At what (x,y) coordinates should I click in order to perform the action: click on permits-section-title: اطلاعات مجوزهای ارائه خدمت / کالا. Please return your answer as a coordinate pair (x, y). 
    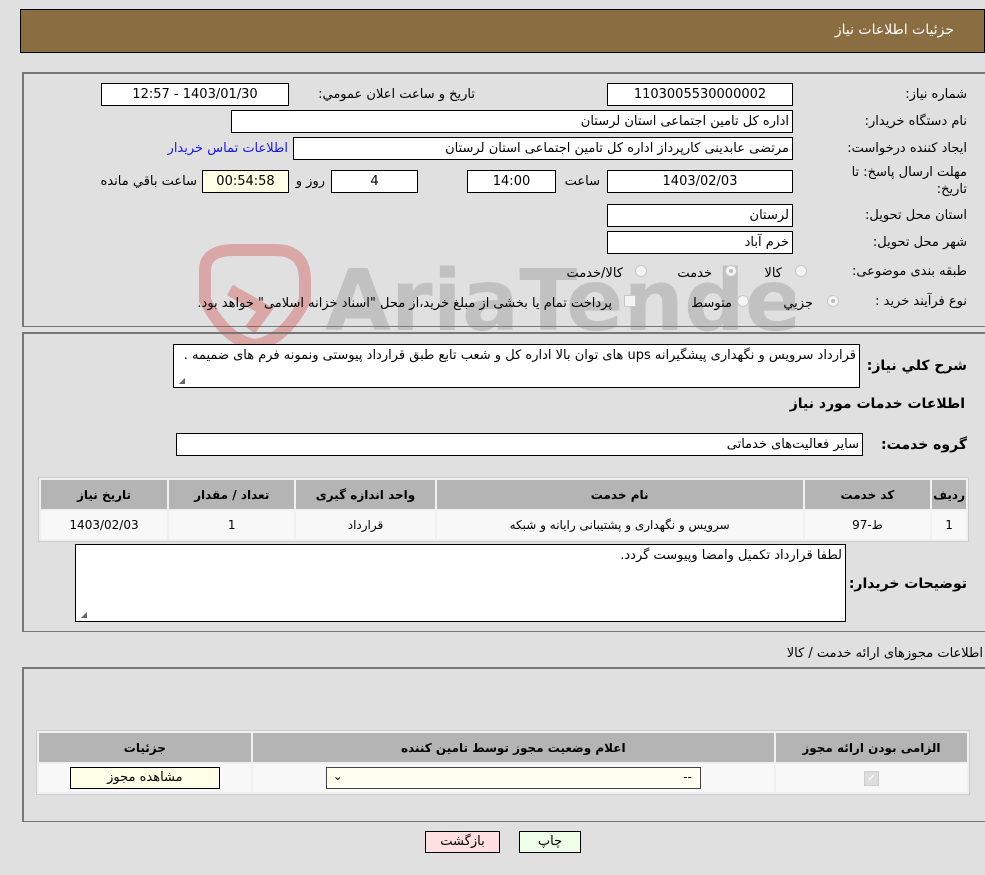
    Looking at the image, I should click on (884, 653).